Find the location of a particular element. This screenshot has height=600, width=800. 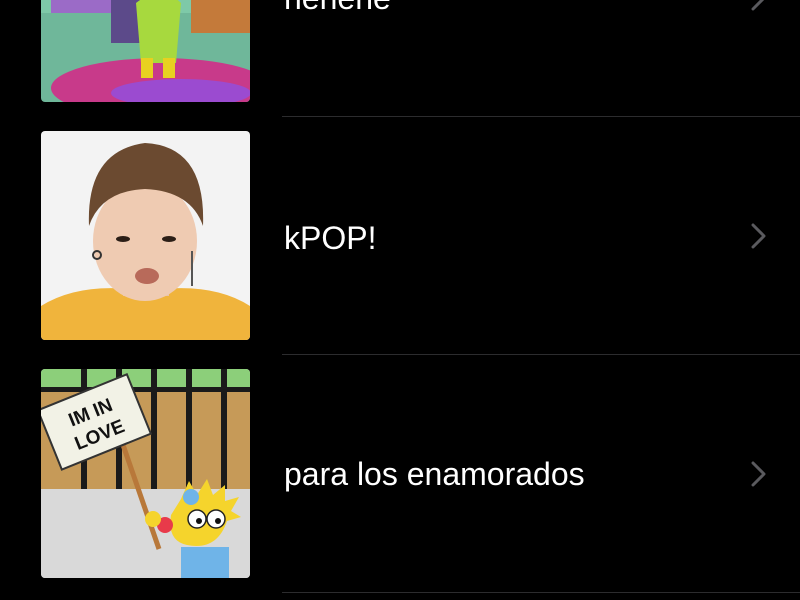

row-separator is located at coordinates (541, 592).